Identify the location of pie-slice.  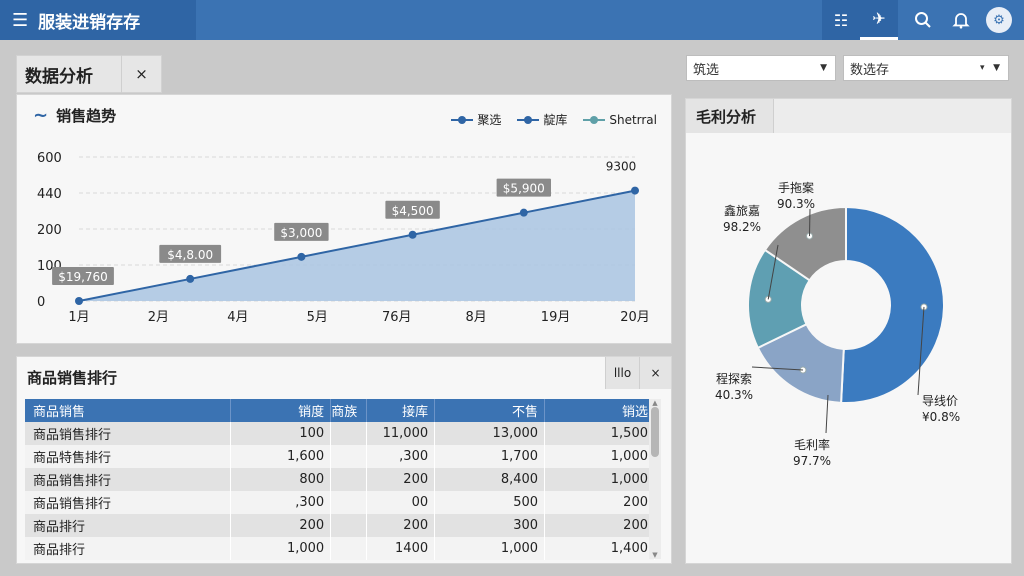
(892, 304).